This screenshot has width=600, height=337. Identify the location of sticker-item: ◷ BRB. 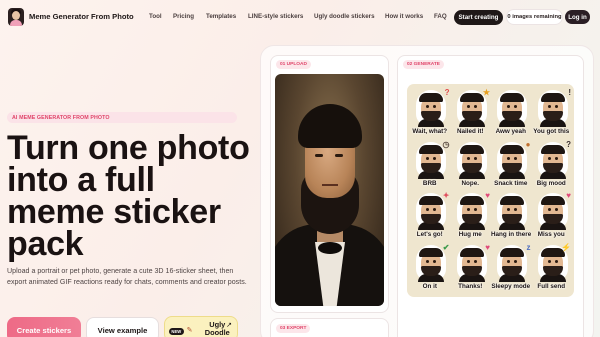
(430, 165).